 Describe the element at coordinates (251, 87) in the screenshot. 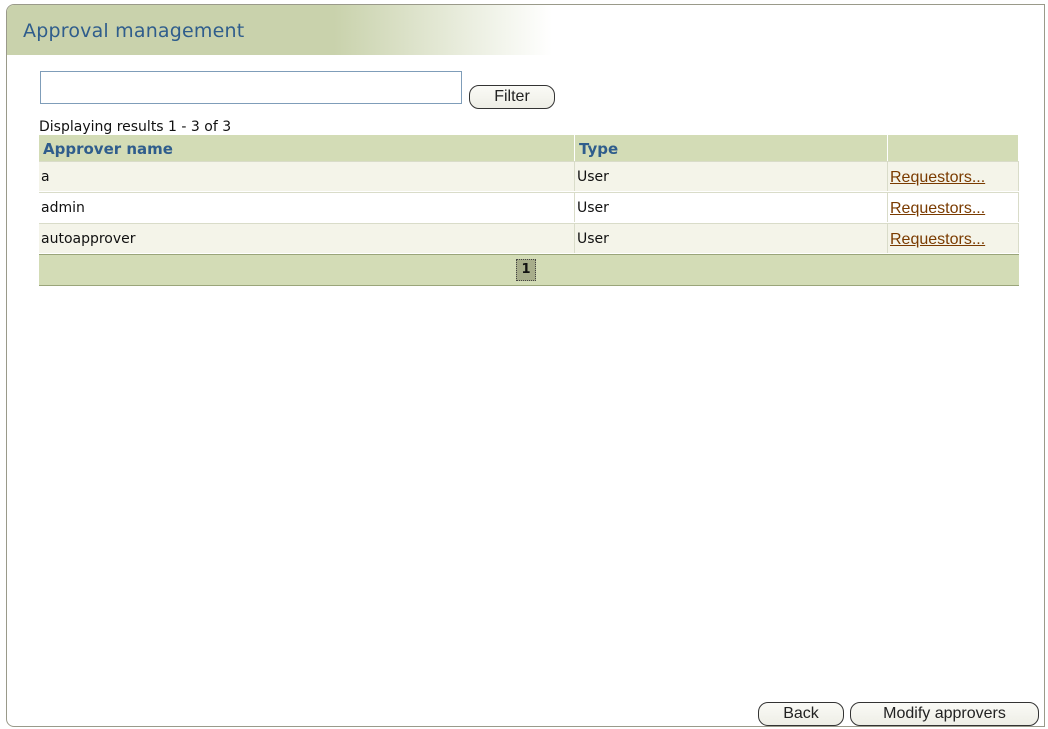

I see `filter-input` at that location.